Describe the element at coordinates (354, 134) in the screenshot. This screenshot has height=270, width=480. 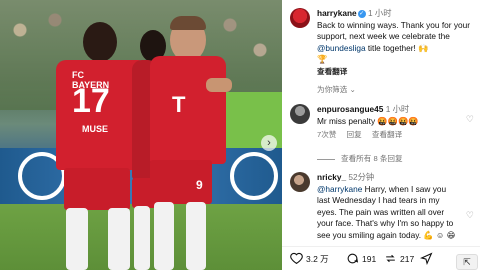
I see `reply-button: 回复` at that location.